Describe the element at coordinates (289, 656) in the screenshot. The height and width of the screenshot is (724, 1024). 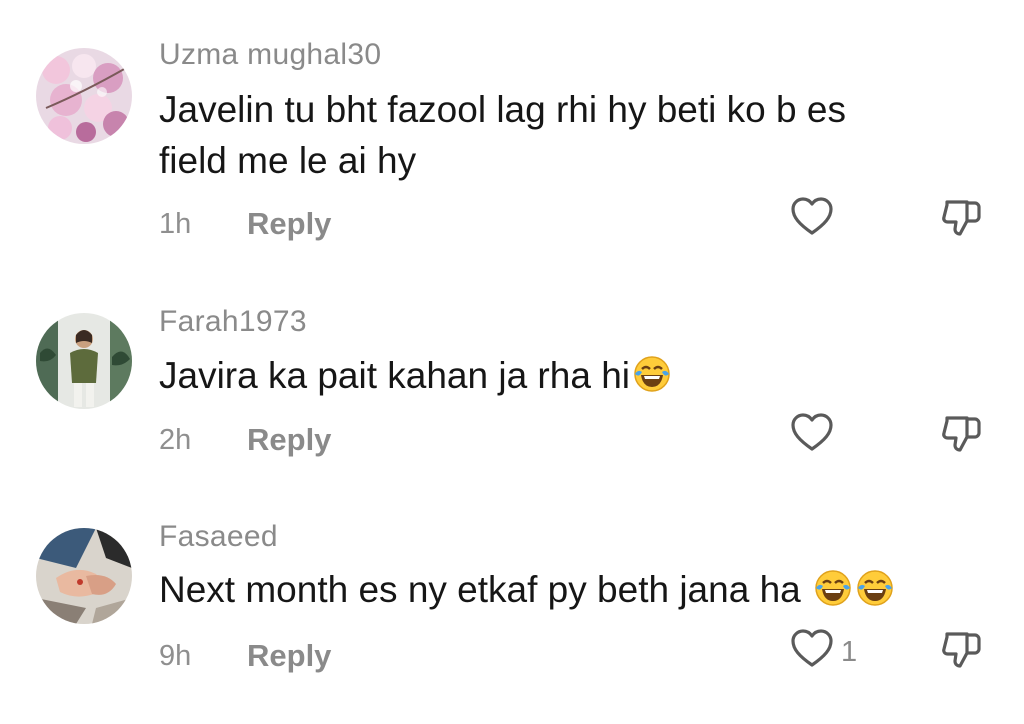
I see `reply-button: Reply` at that location.